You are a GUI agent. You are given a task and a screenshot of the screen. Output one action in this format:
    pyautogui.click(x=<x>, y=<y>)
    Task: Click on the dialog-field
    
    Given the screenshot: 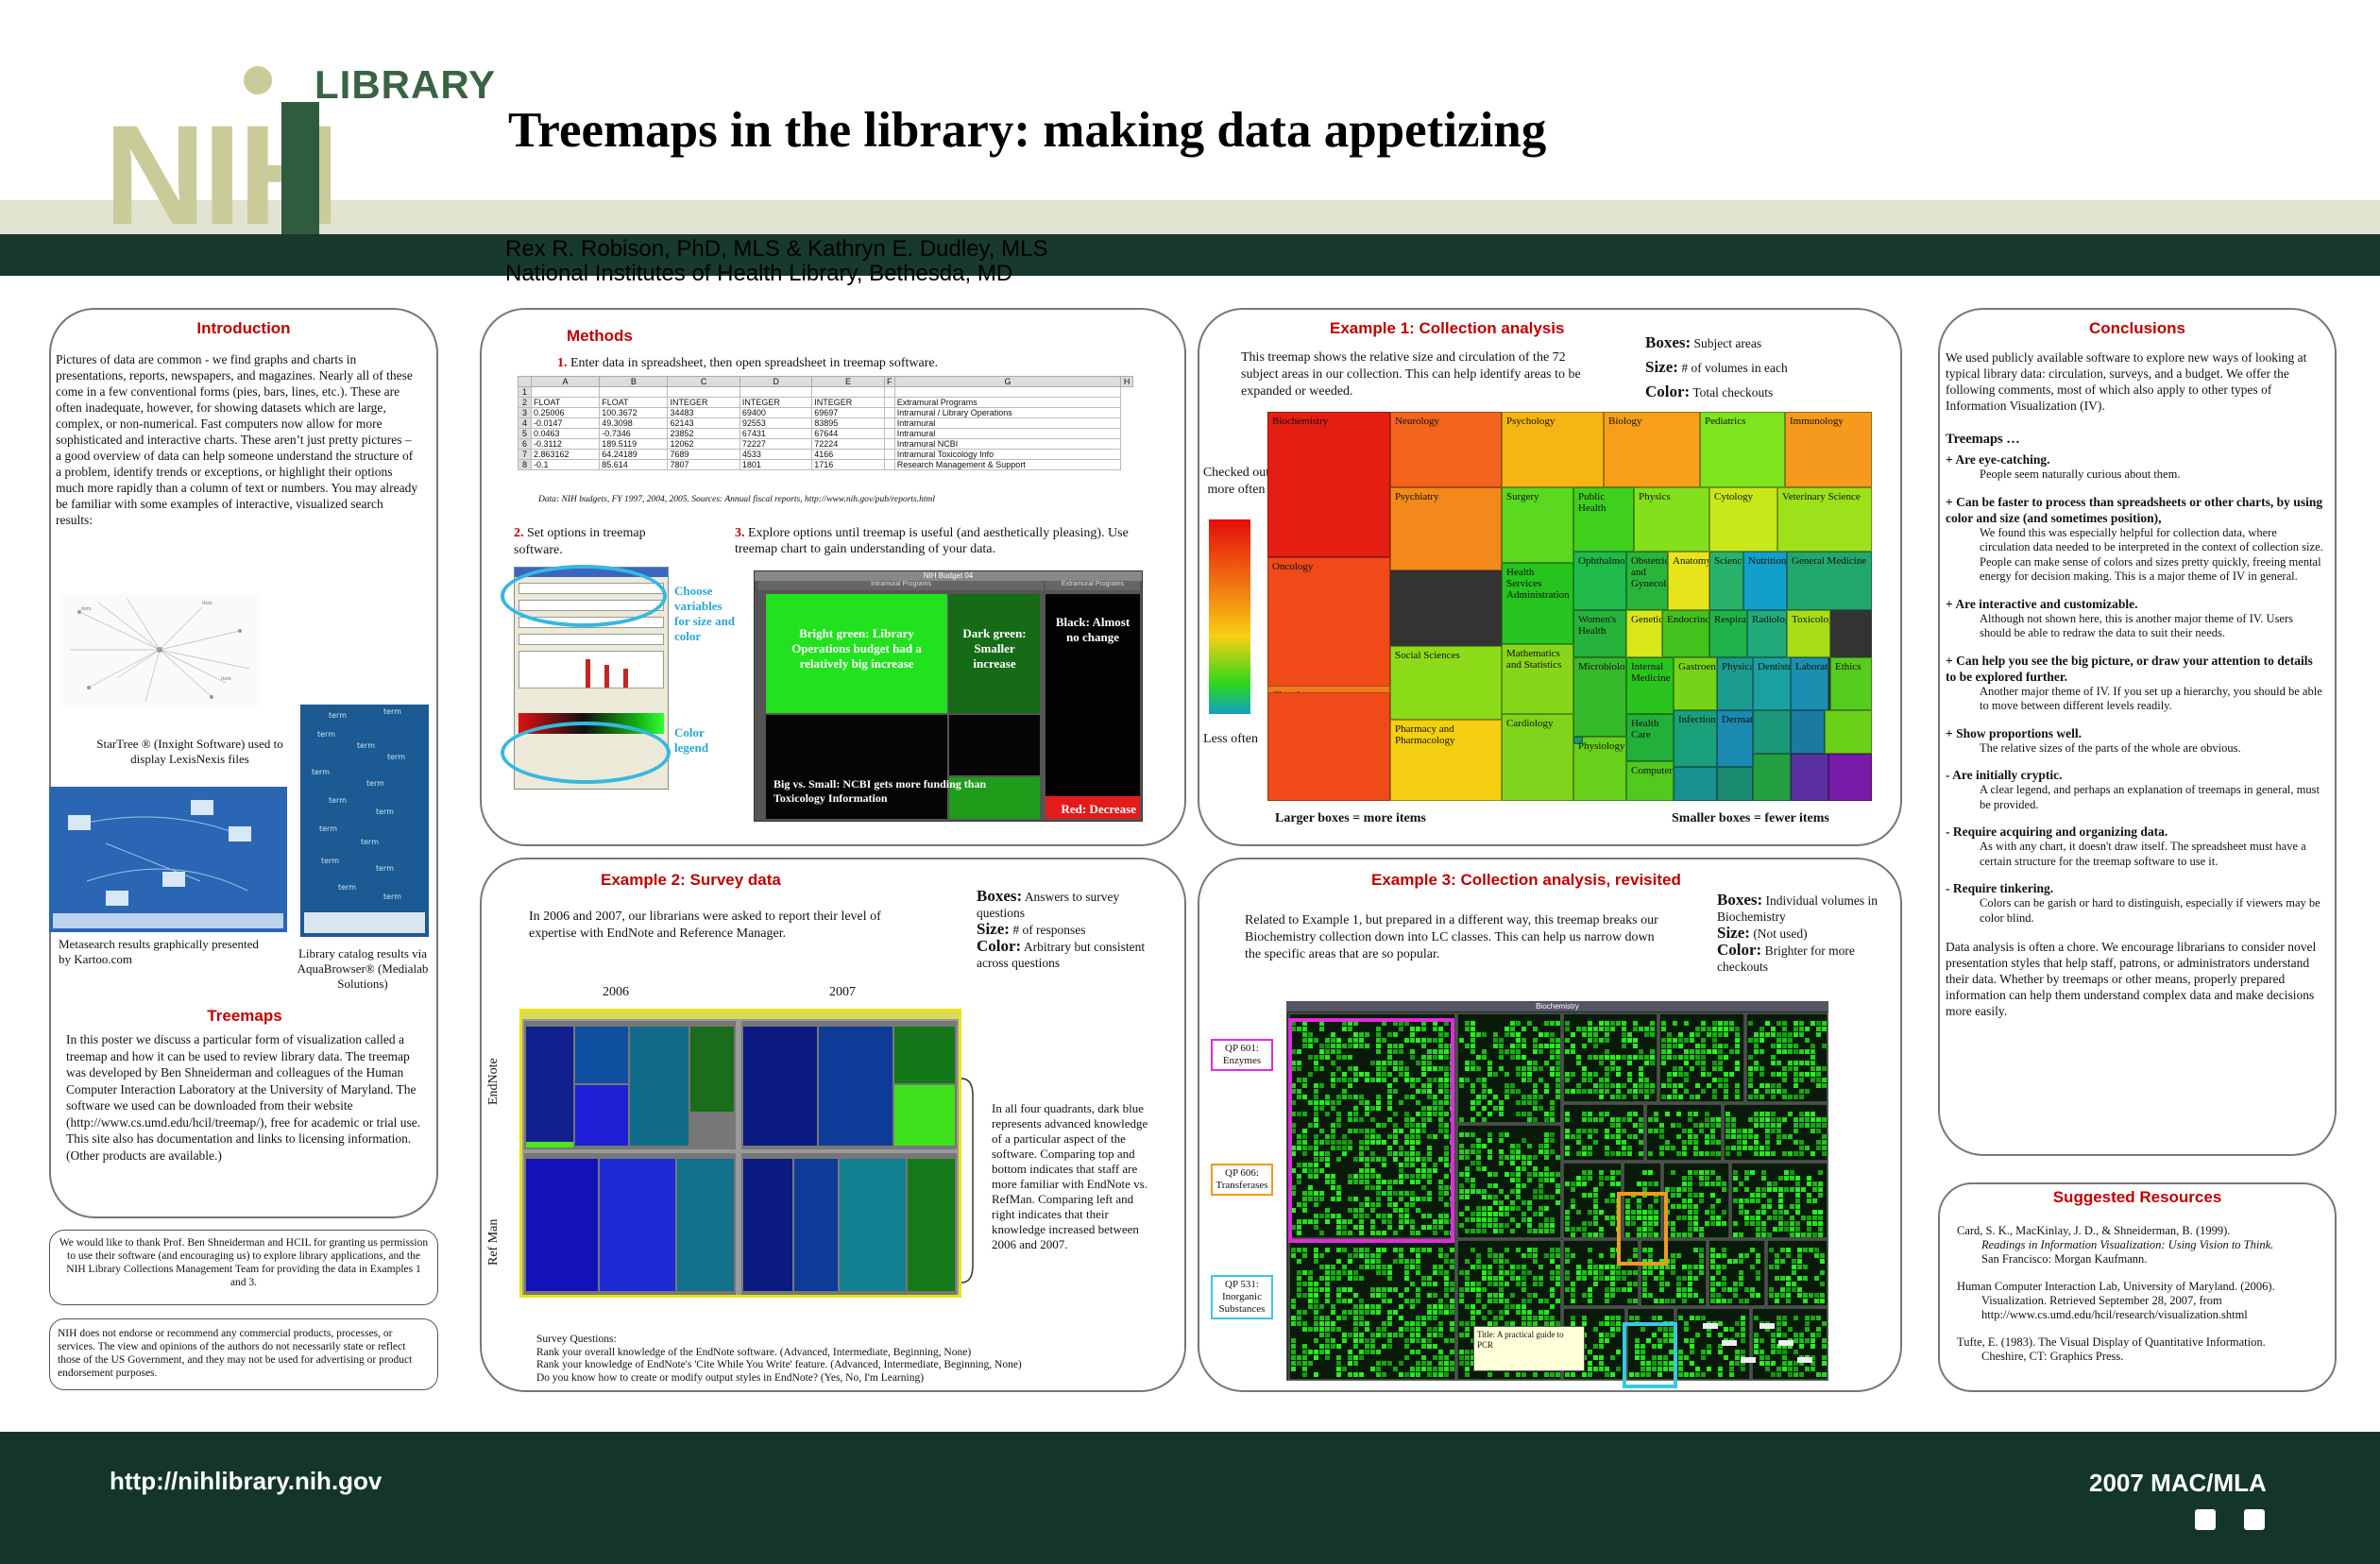 What is the action you would take?
    pyautogui.click(x=591, y=639)
    